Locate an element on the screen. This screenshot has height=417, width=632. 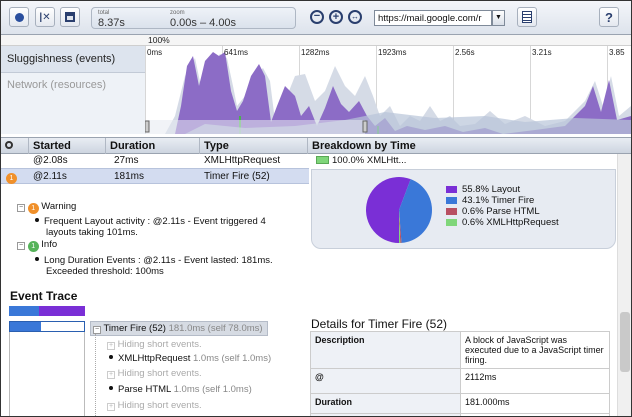
overview-zoom-bar: 100% is located at coordinates (316, 40).